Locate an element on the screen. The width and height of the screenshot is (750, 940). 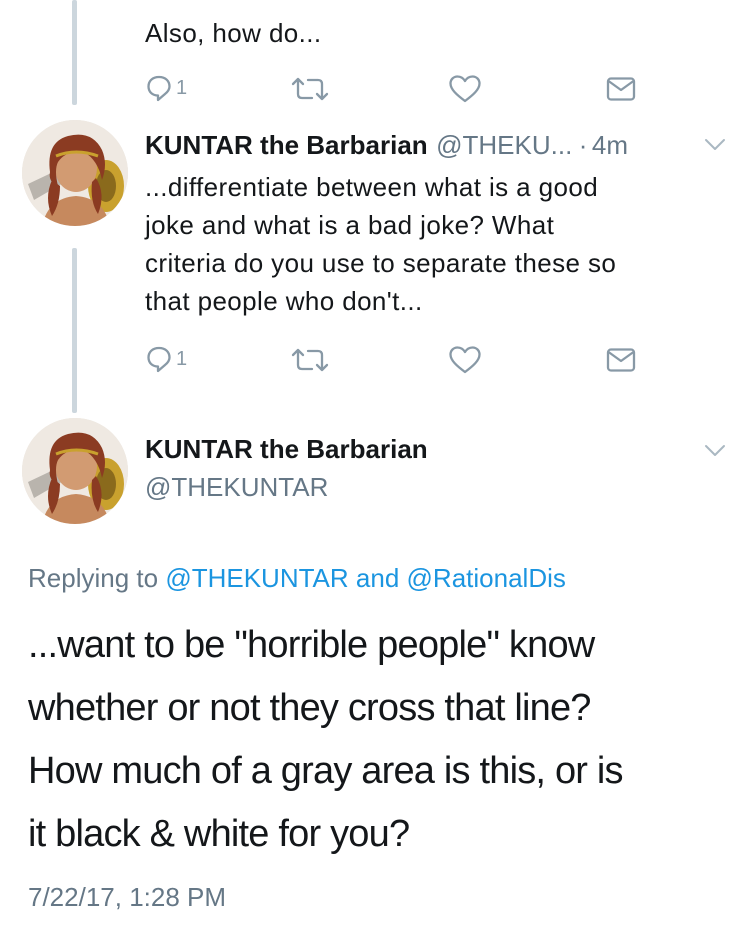
tweet-timestamp: 7/22/17, 1:28 PM is located at coordinates (127, 897).